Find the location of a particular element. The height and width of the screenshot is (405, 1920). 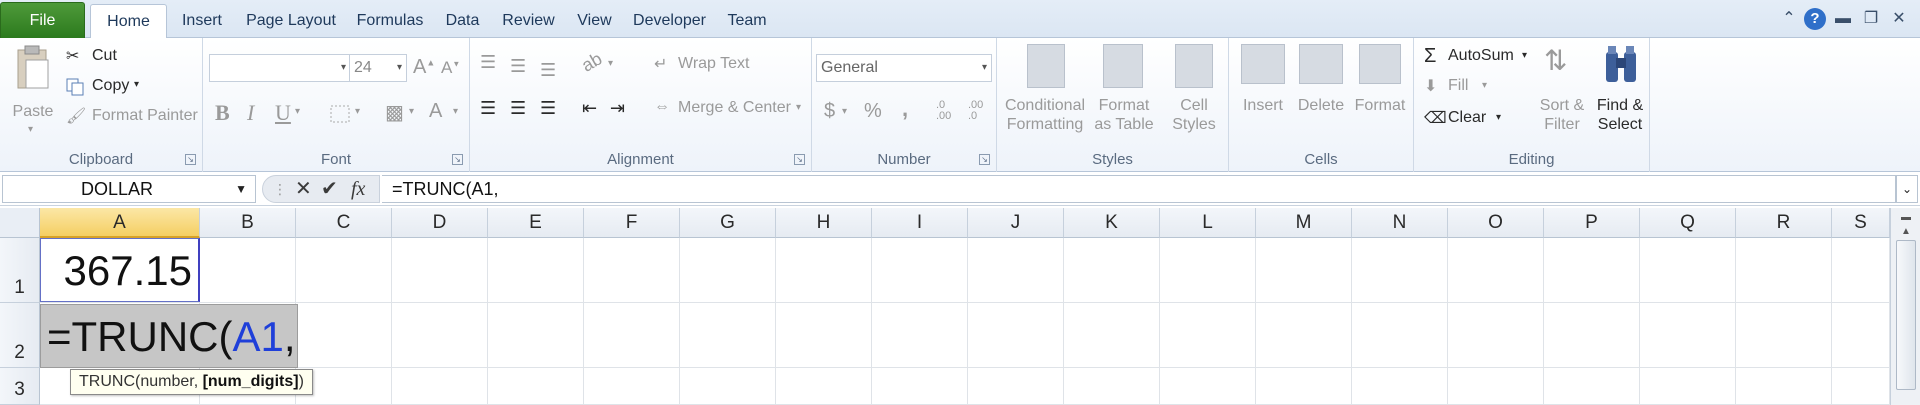

restore-icon: ❐ is located at coordinates (1871, 19).